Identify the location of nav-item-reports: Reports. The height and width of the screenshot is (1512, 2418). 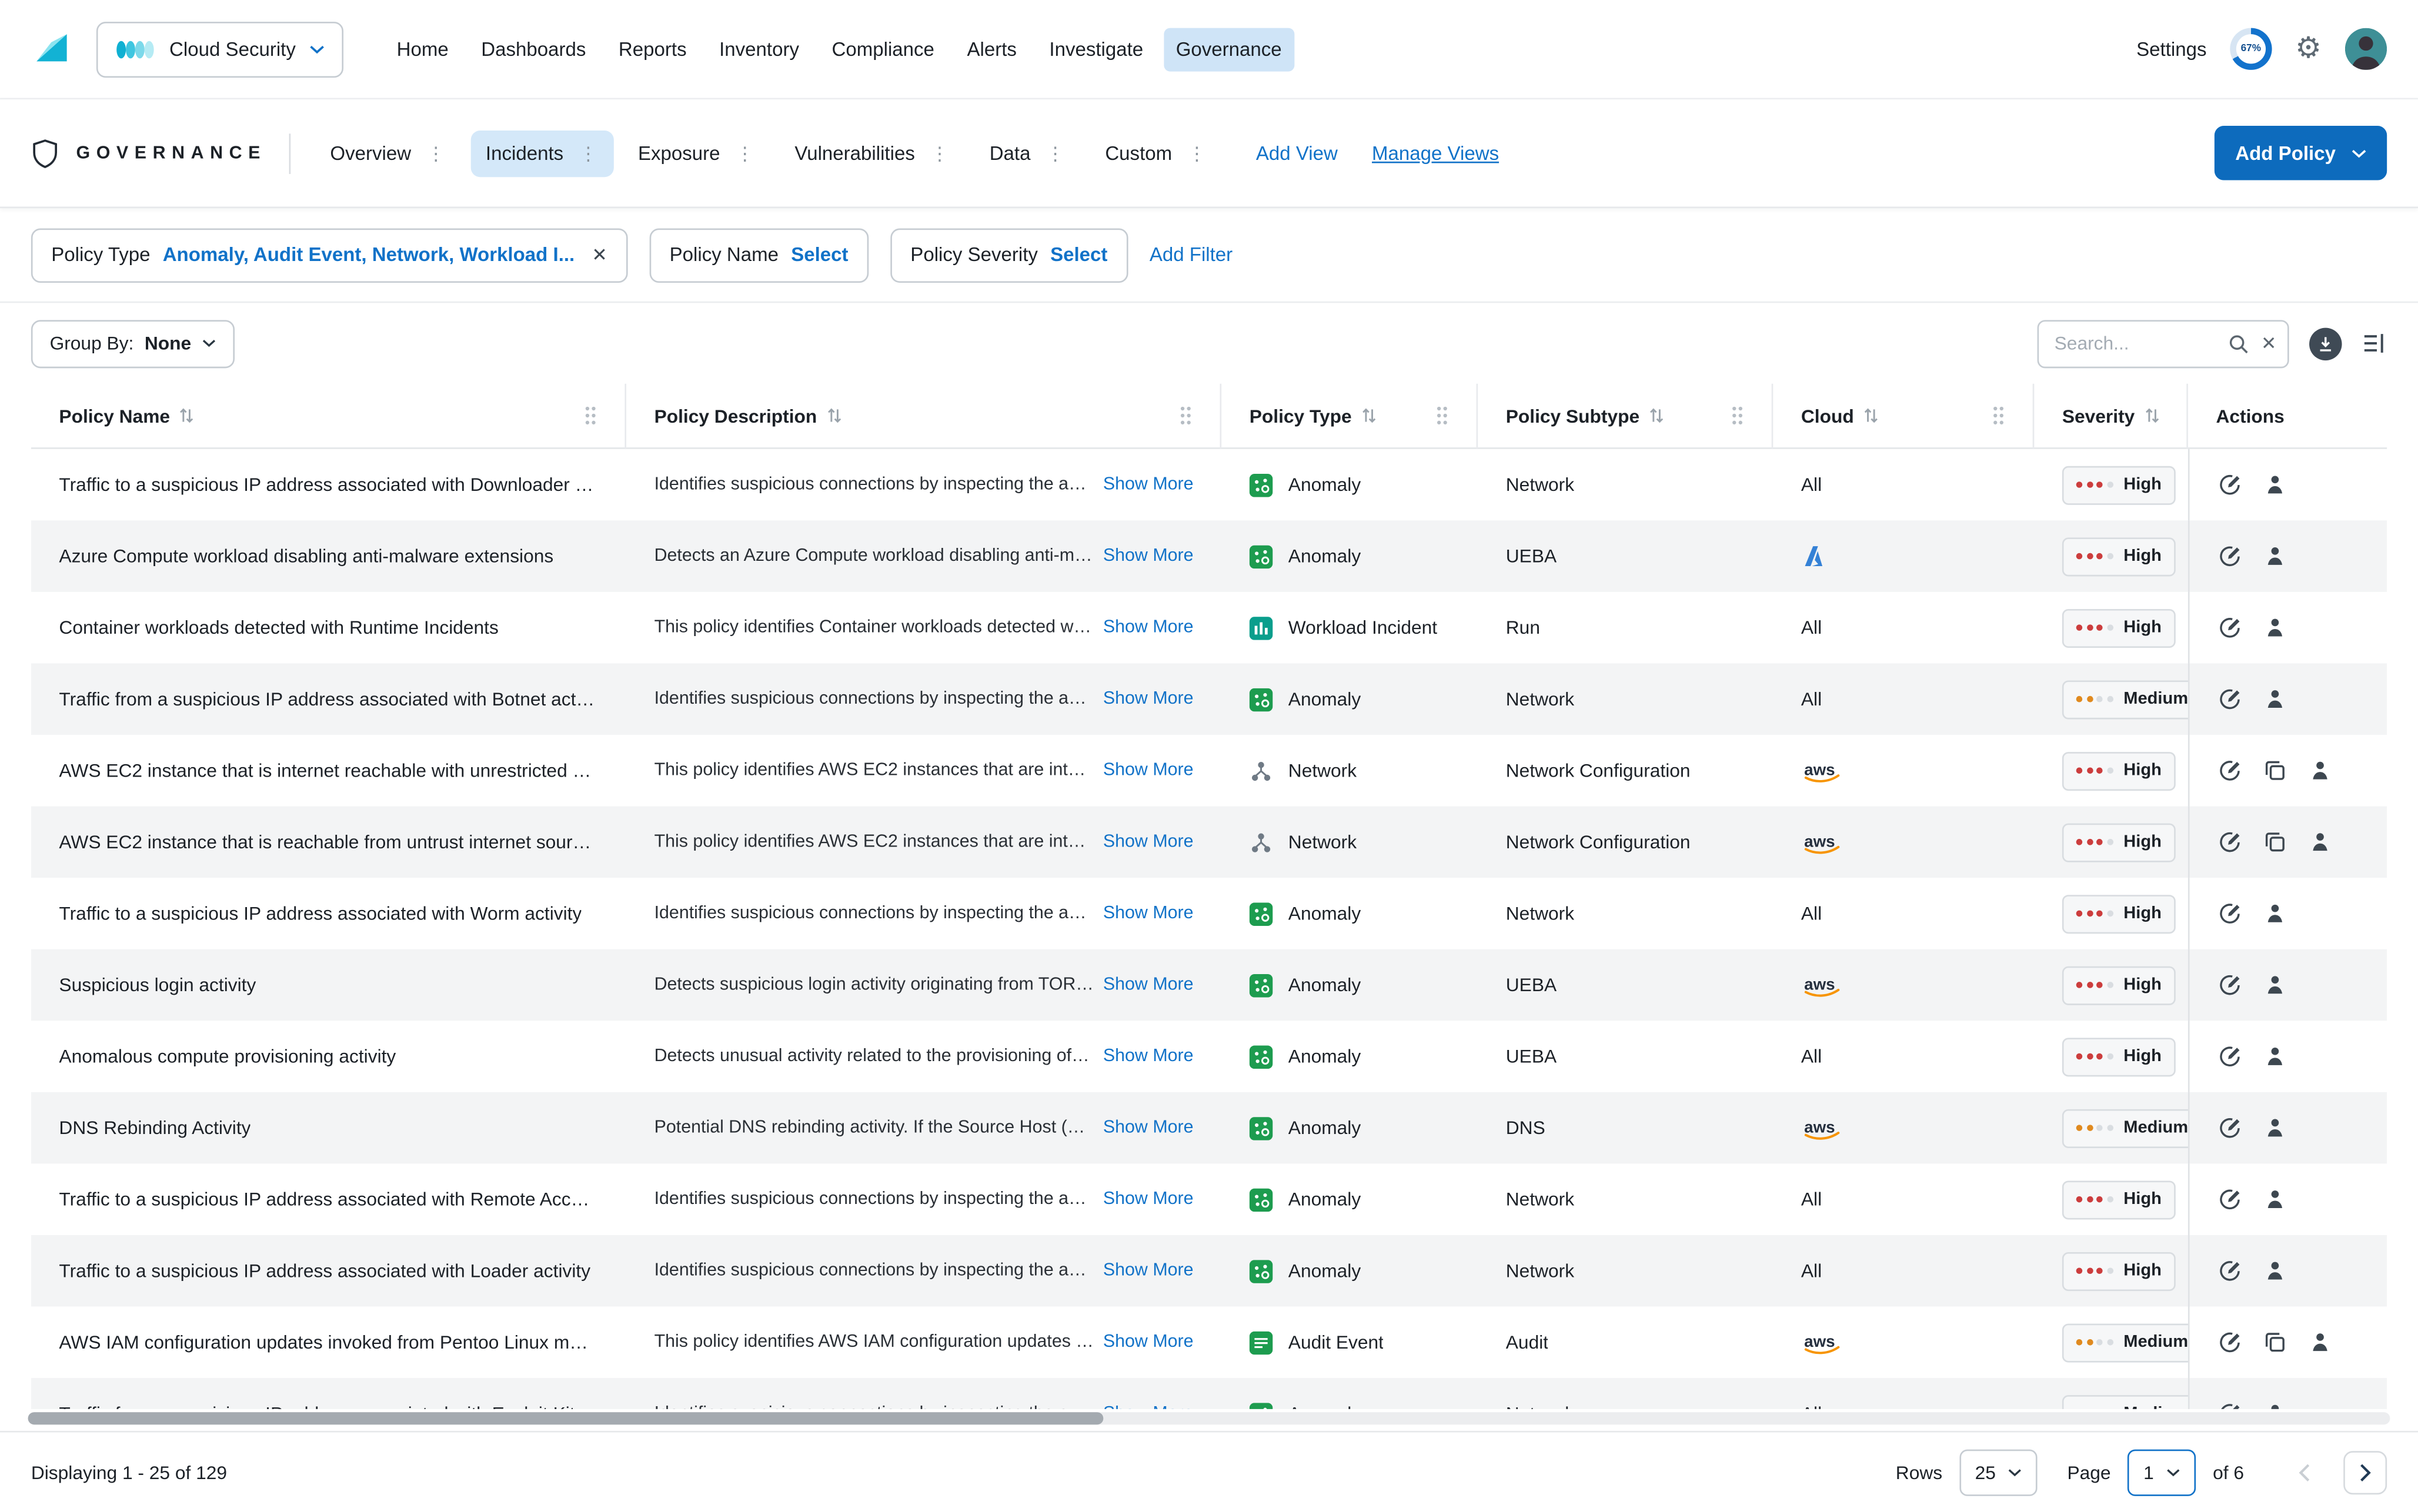
(652, 49).